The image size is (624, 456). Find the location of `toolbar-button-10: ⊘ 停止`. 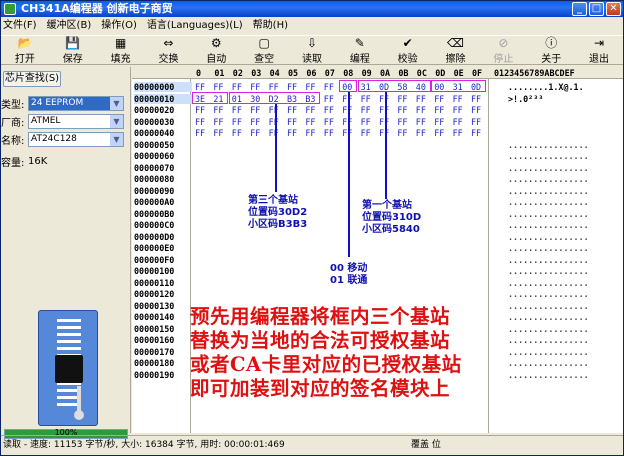

toolbar-button-10: ⊘ 停止 is located at coordinates (503, 51).